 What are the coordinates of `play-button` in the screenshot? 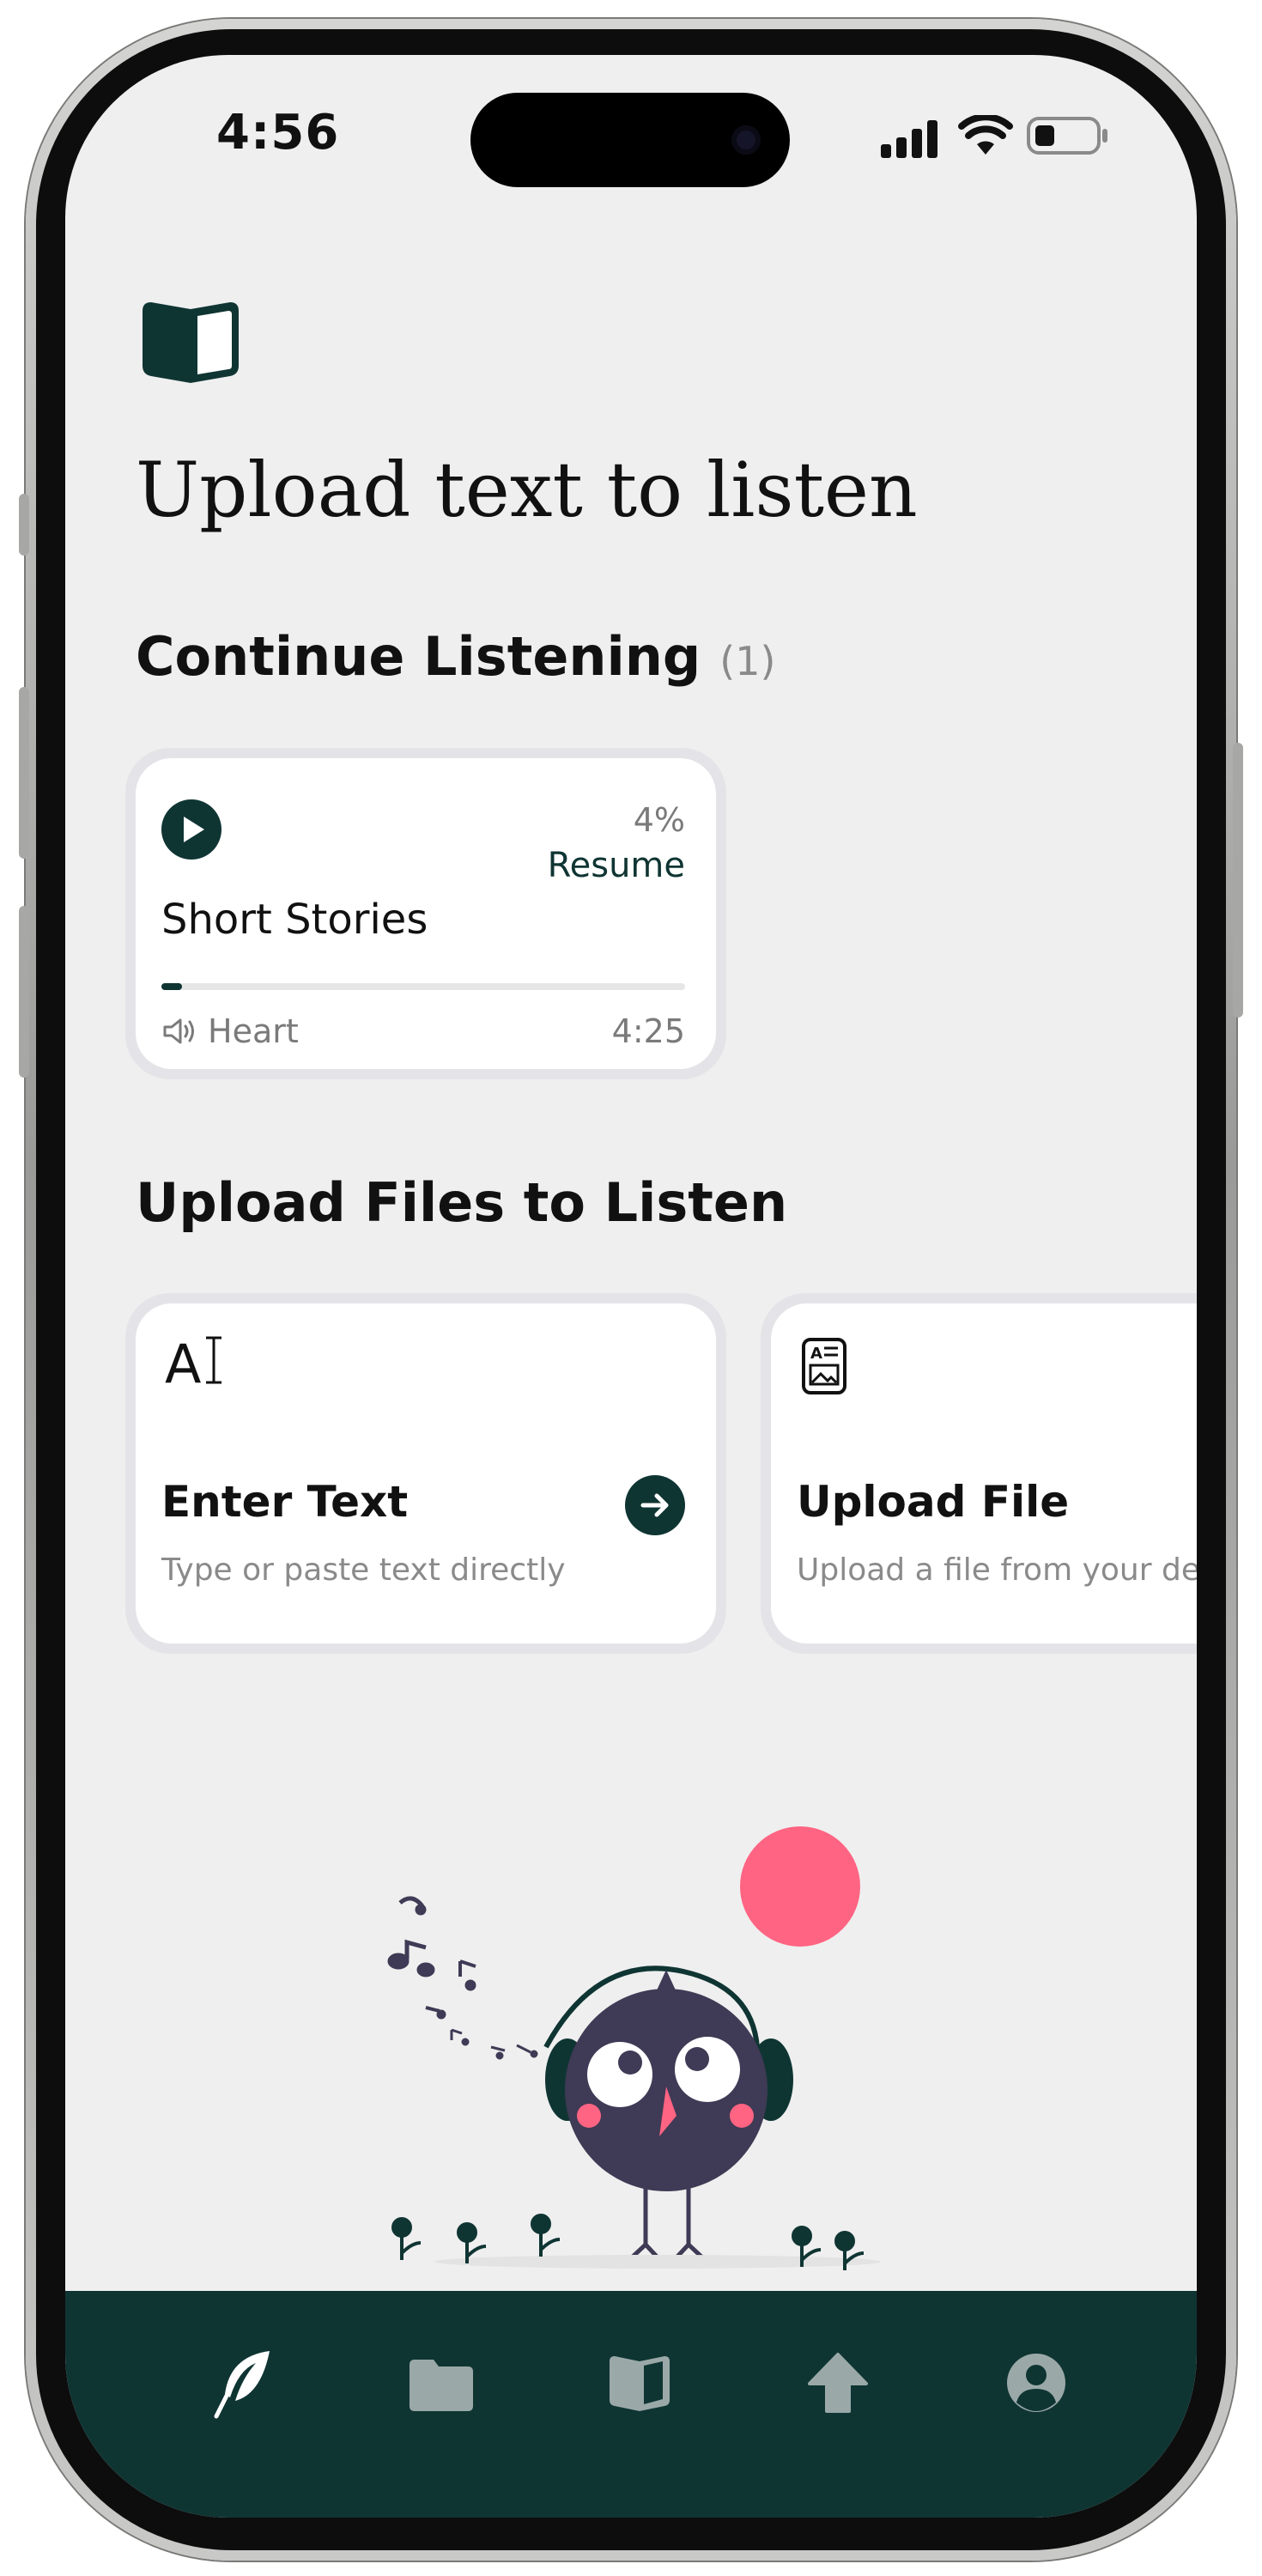 It's located at (191, 830).